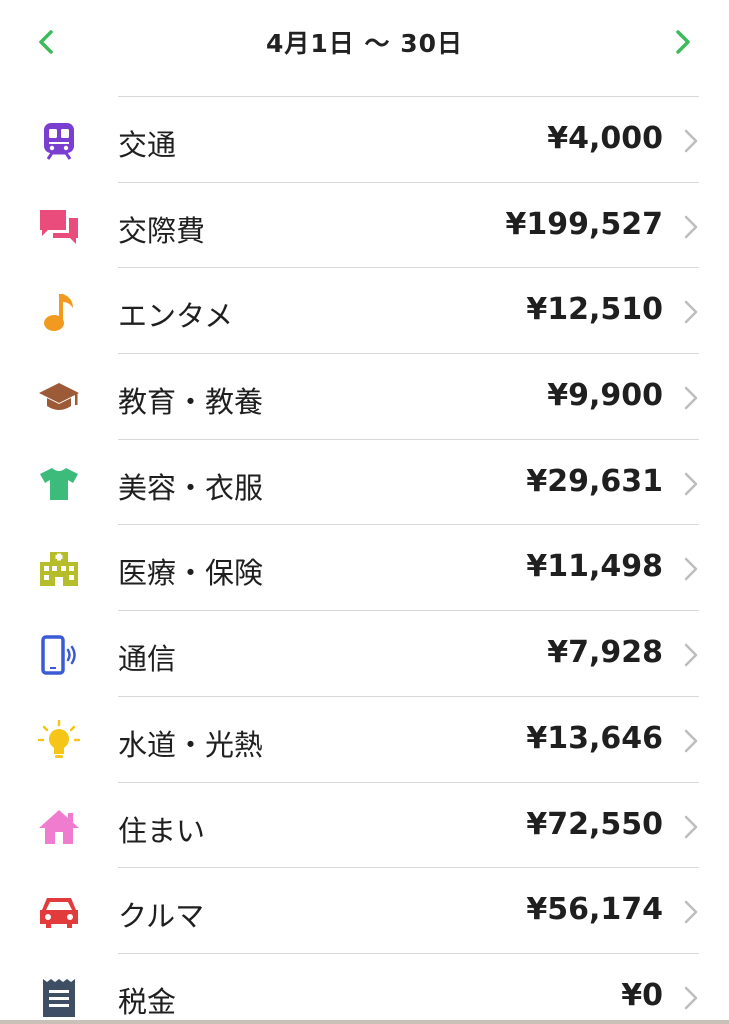 The height and width of the screenshot is (1024, 729). Describe the element at coordinates (191, 744) in the screenshot. I see `category-label: 水道・光熱` at that location.